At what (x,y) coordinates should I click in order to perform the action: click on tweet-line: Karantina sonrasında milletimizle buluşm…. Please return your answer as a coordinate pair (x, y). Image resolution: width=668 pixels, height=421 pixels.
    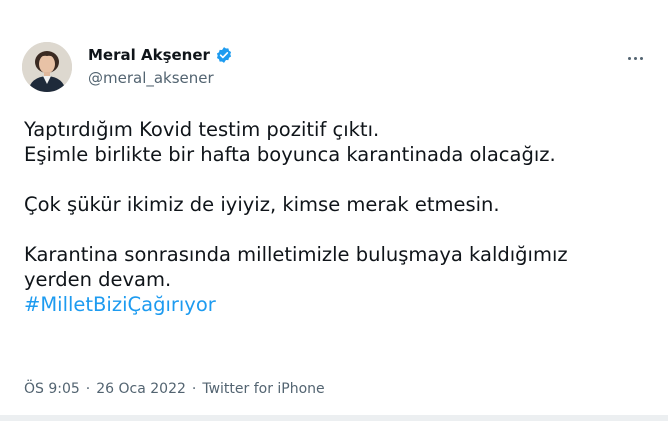
    Looking at the image, I should click on (296, 254).